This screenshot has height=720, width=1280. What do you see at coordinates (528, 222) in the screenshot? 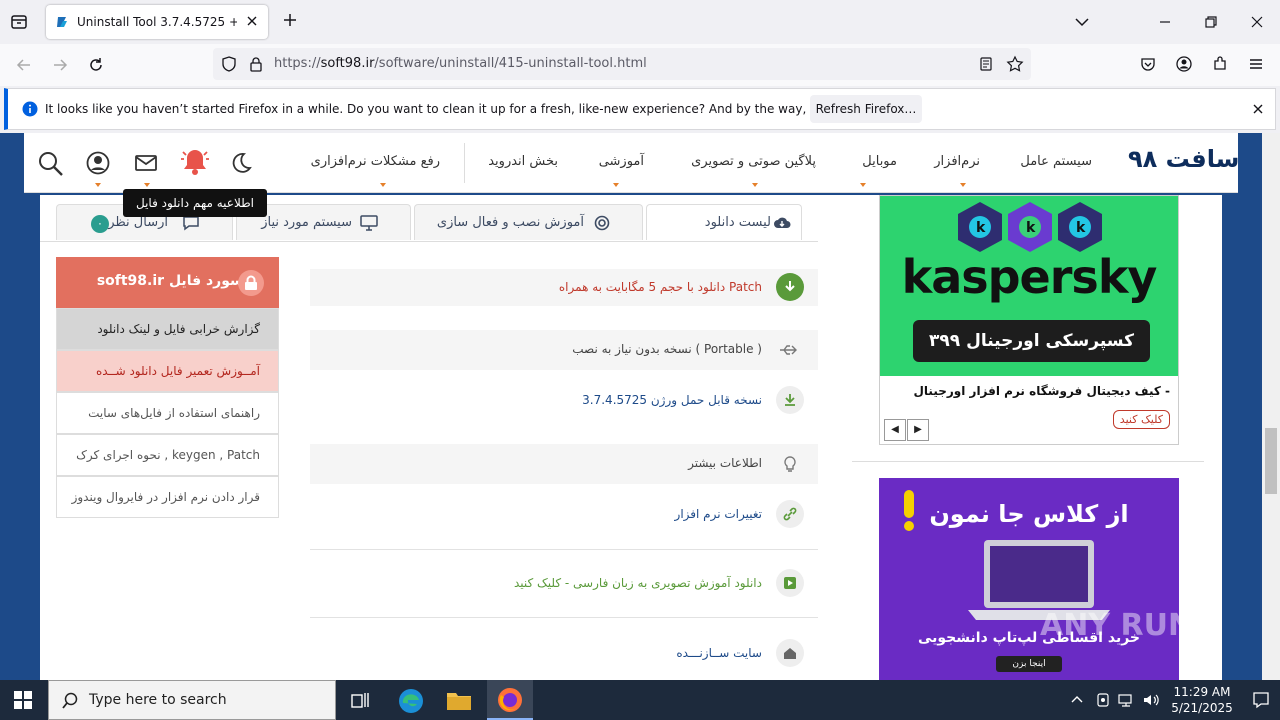
I see `tab-install-guide: آموزش نصب و فعال سازی` at bounding box center [528, 222].